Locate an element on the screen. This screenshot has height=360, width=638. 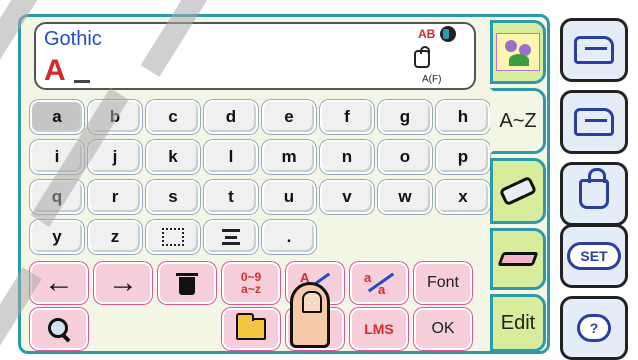
key-m: m is located at coordinates (289, 157).